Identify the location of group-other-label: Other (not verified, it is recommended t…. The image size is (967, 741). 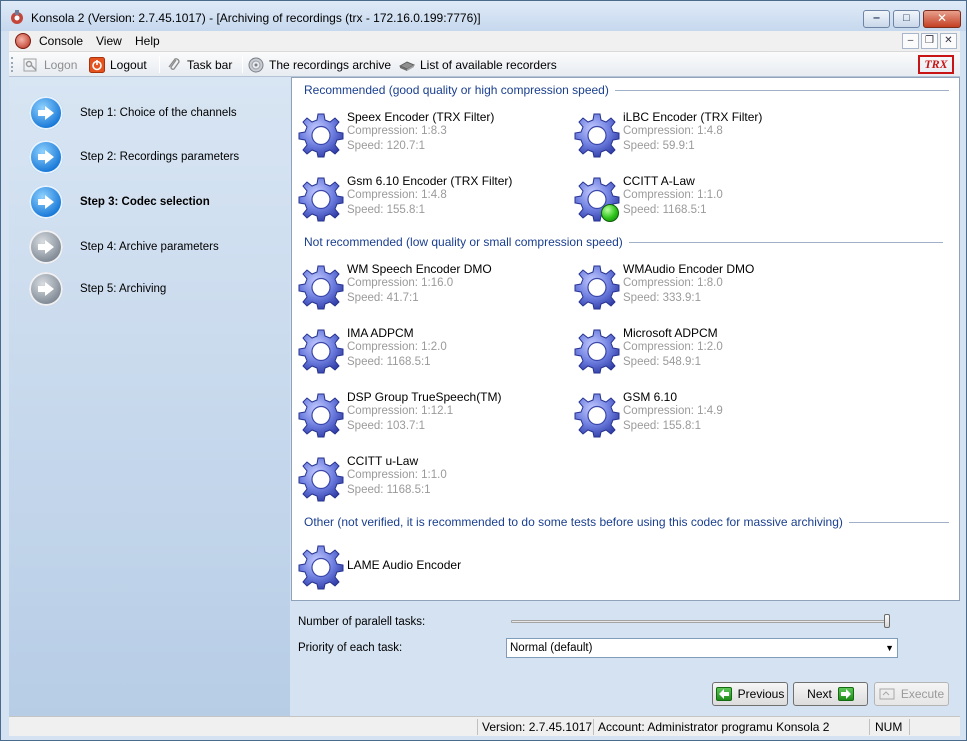
(573, 522).